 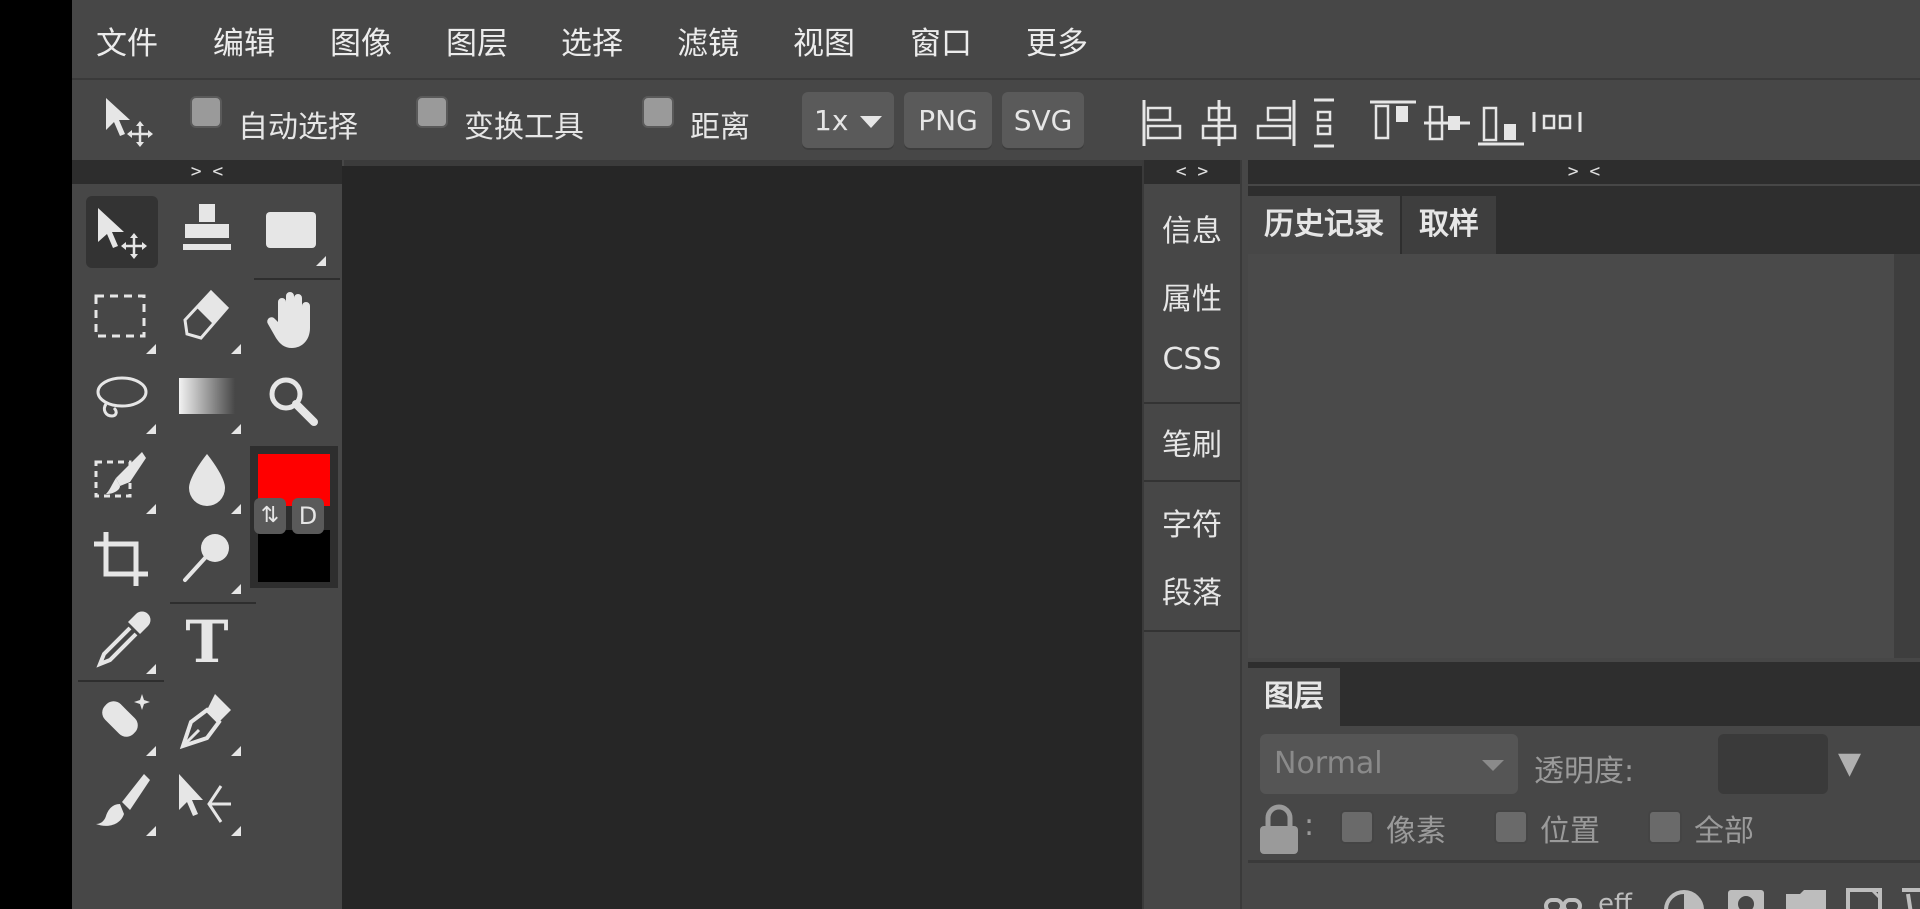 I want to click on lock-pixels-label: 像素, so click(x=1416, y=831).